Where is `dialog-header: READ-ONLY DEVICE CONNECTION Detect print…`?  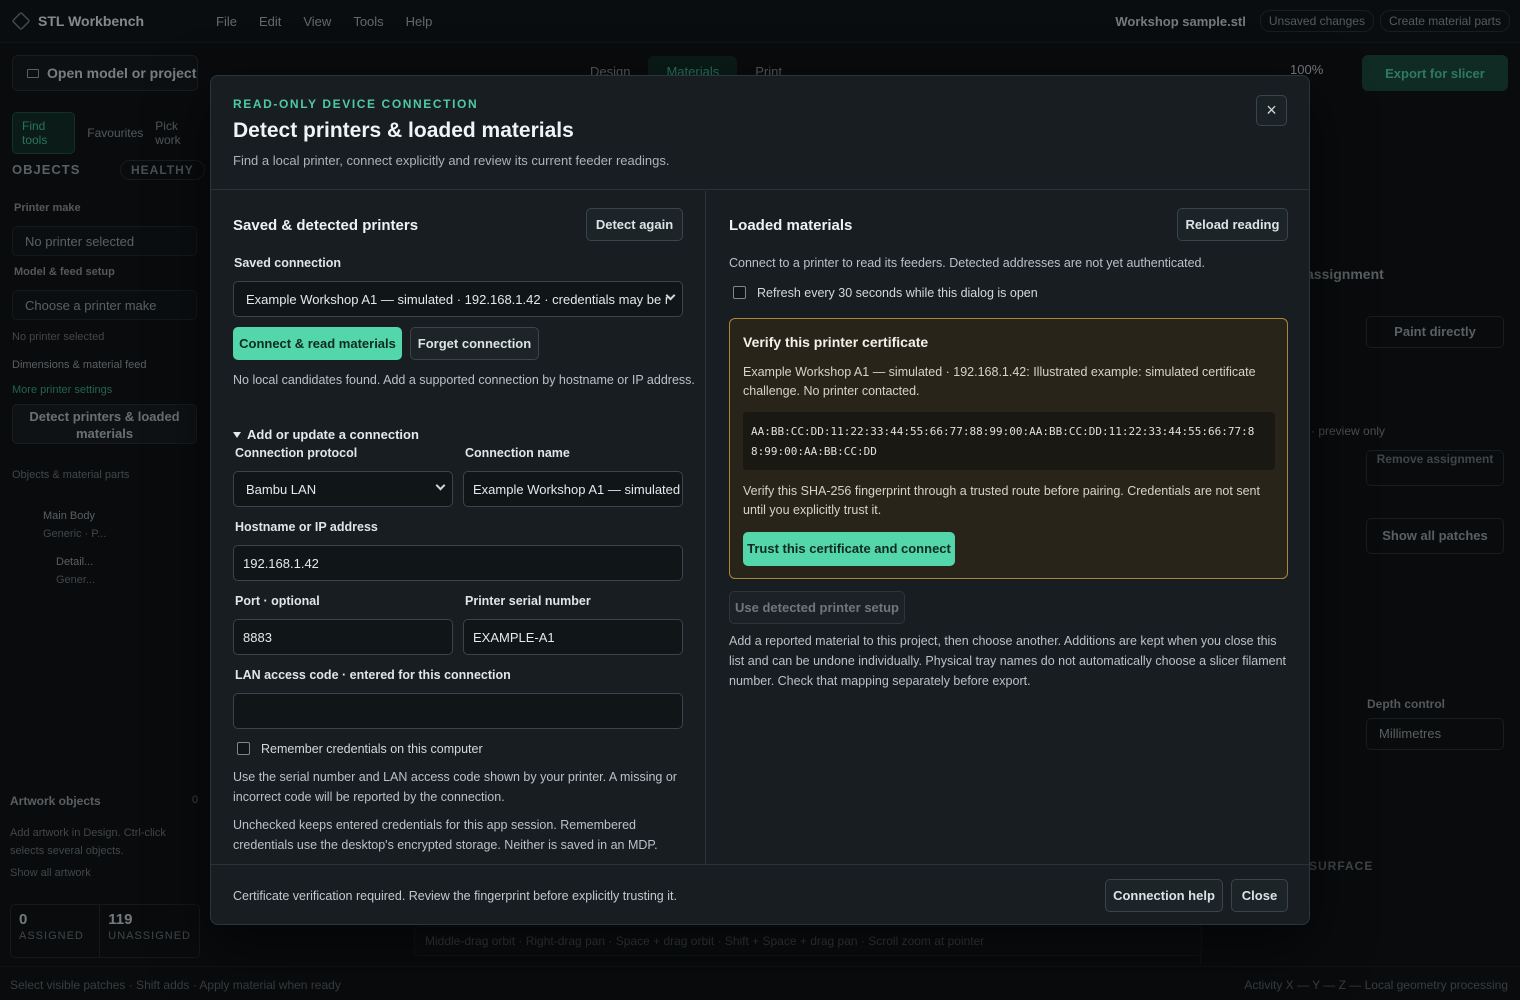
dialog-header: READ-ONLY DEVICE CONNECTION Detect print… is located at coordinates (760, 133).